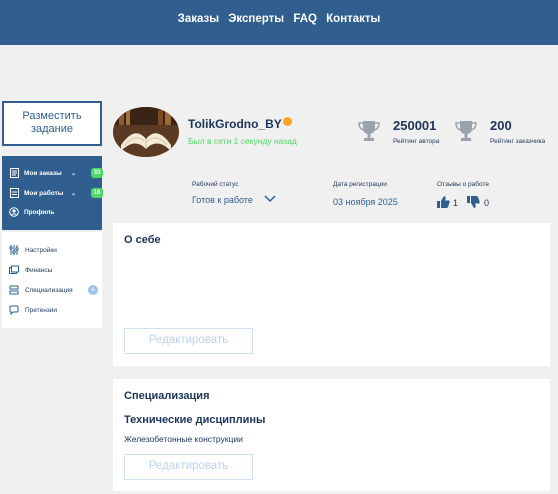 The height and width of the screenshot is (494, 558). What do you see at coordinates (195, 420) in the screenshot?
I see `discipline-name: Технические дисциплины` at bounding box center [195, 420].